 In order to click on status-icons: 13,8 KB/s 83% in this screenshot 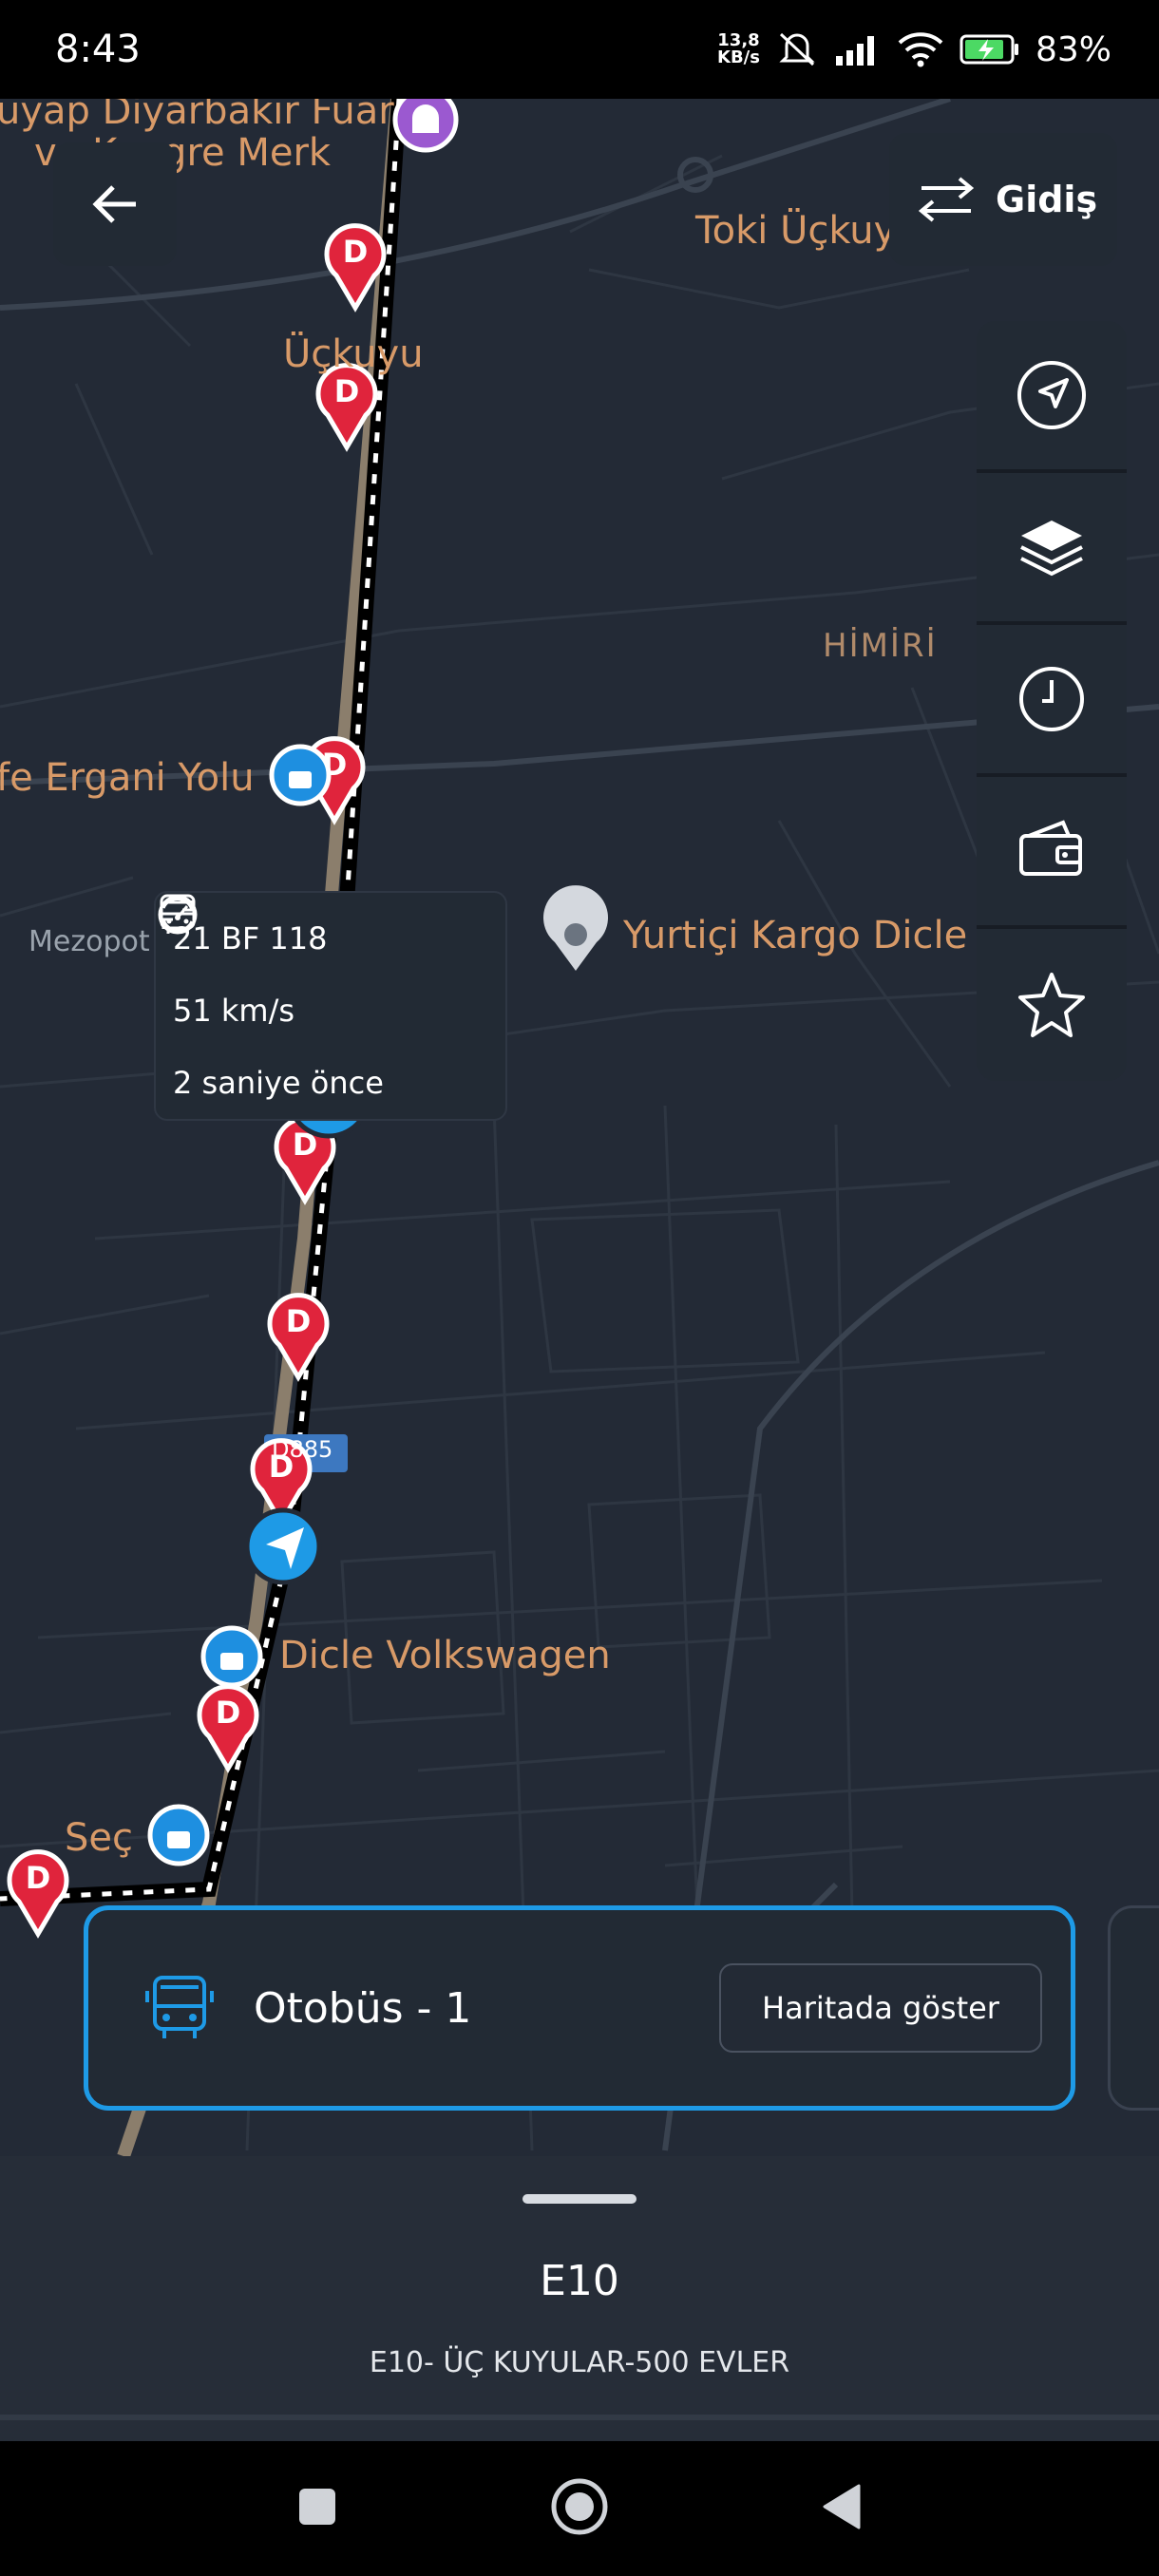, I will do `click(914, 49)`.